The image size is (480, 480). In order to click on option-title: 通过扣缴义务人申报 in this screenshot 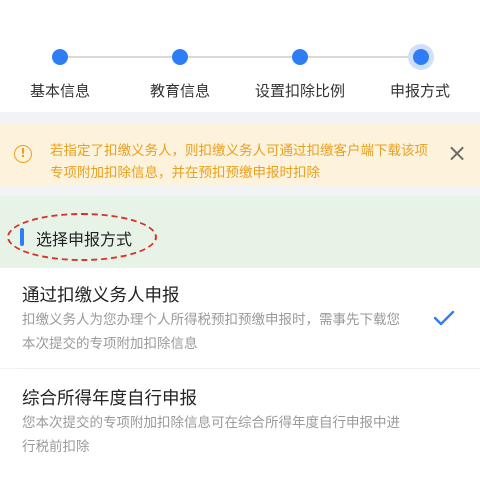, I will do `click(101, 296)`.